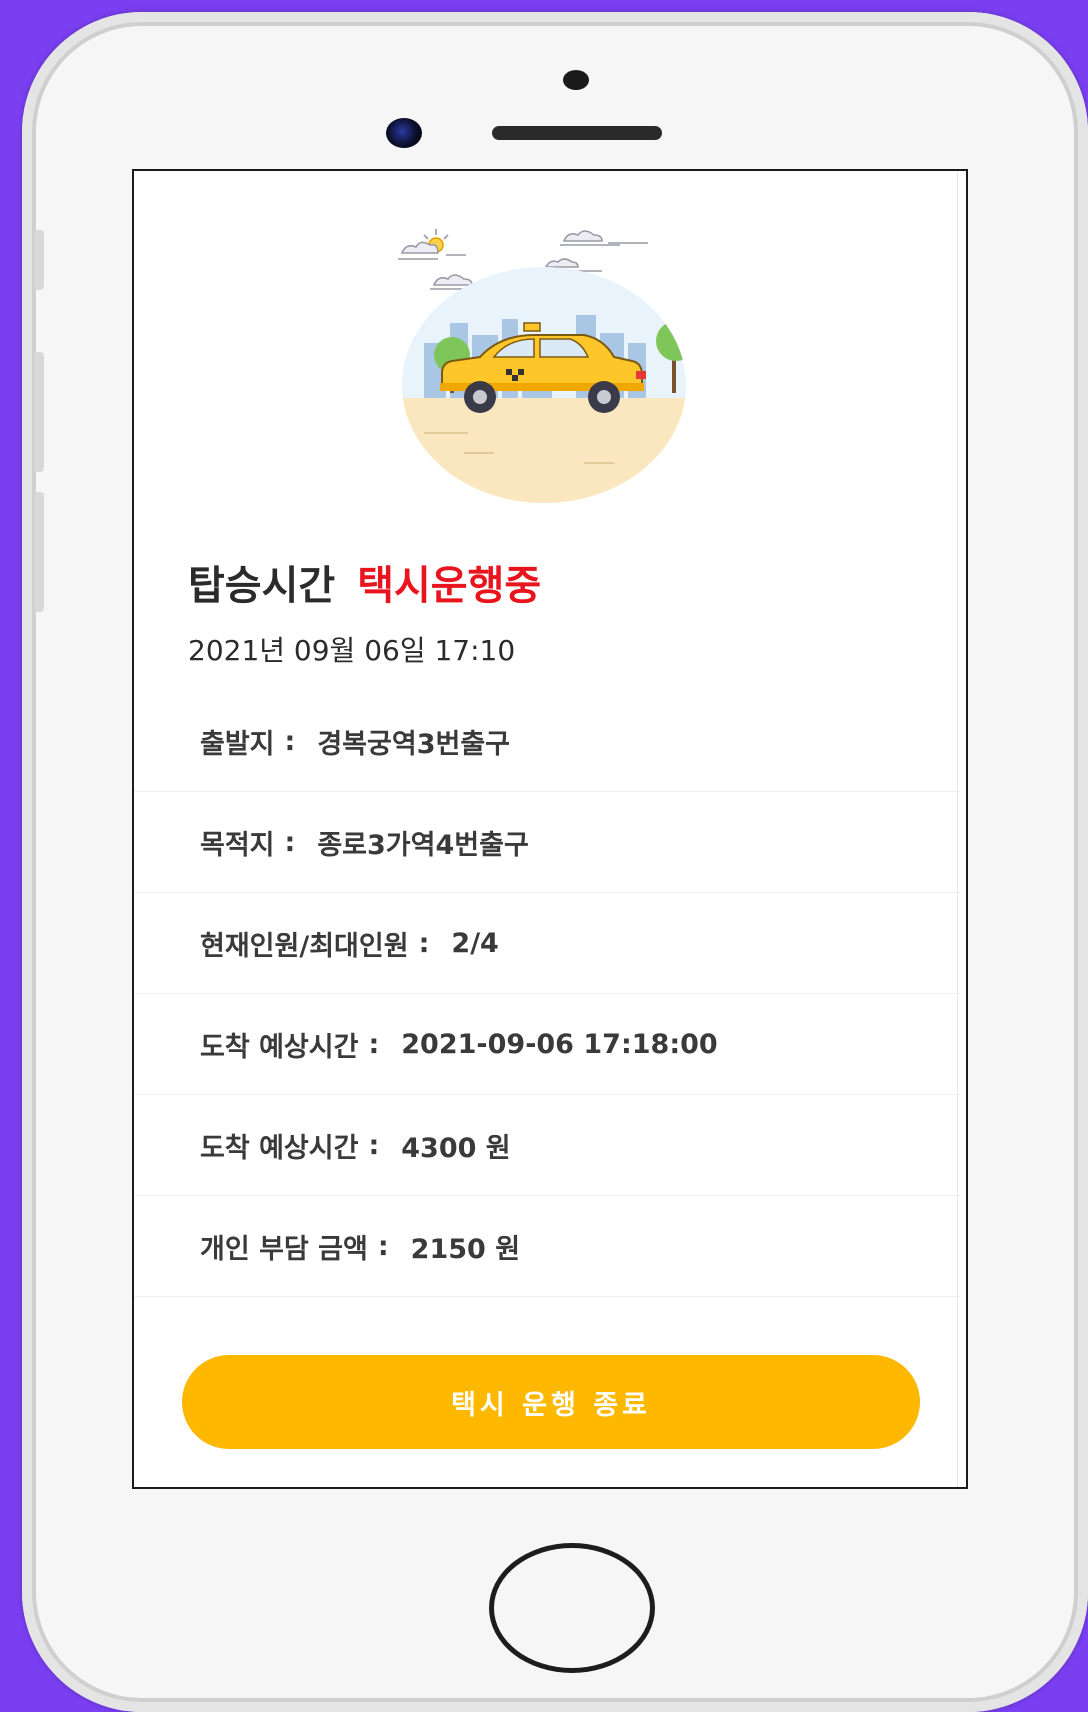 The width and height of the screenshot is (1088, 1712). What do you see at coordinates (279, 1047) in the screenshot?
I see `arrival-time-label: 도착 예상시간` at bounding box center [279, 1047].